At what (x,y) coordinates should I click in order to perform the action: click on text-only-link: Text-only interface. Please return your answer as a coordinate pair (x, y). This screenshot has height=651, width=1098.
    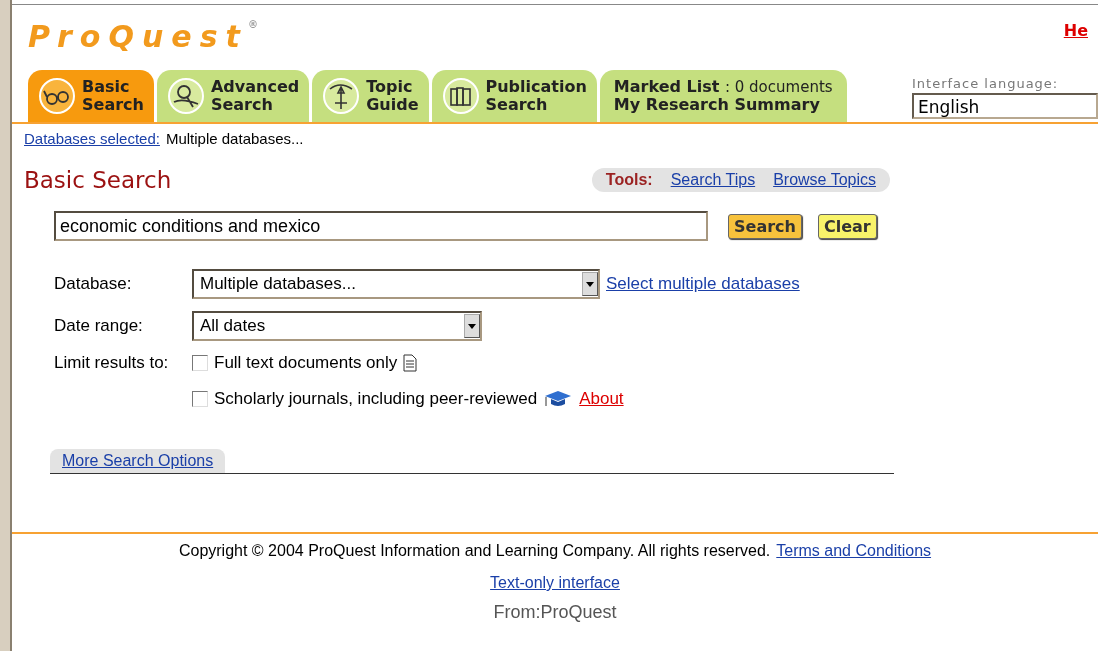
    Looking at the image, I should click on (555, 583).